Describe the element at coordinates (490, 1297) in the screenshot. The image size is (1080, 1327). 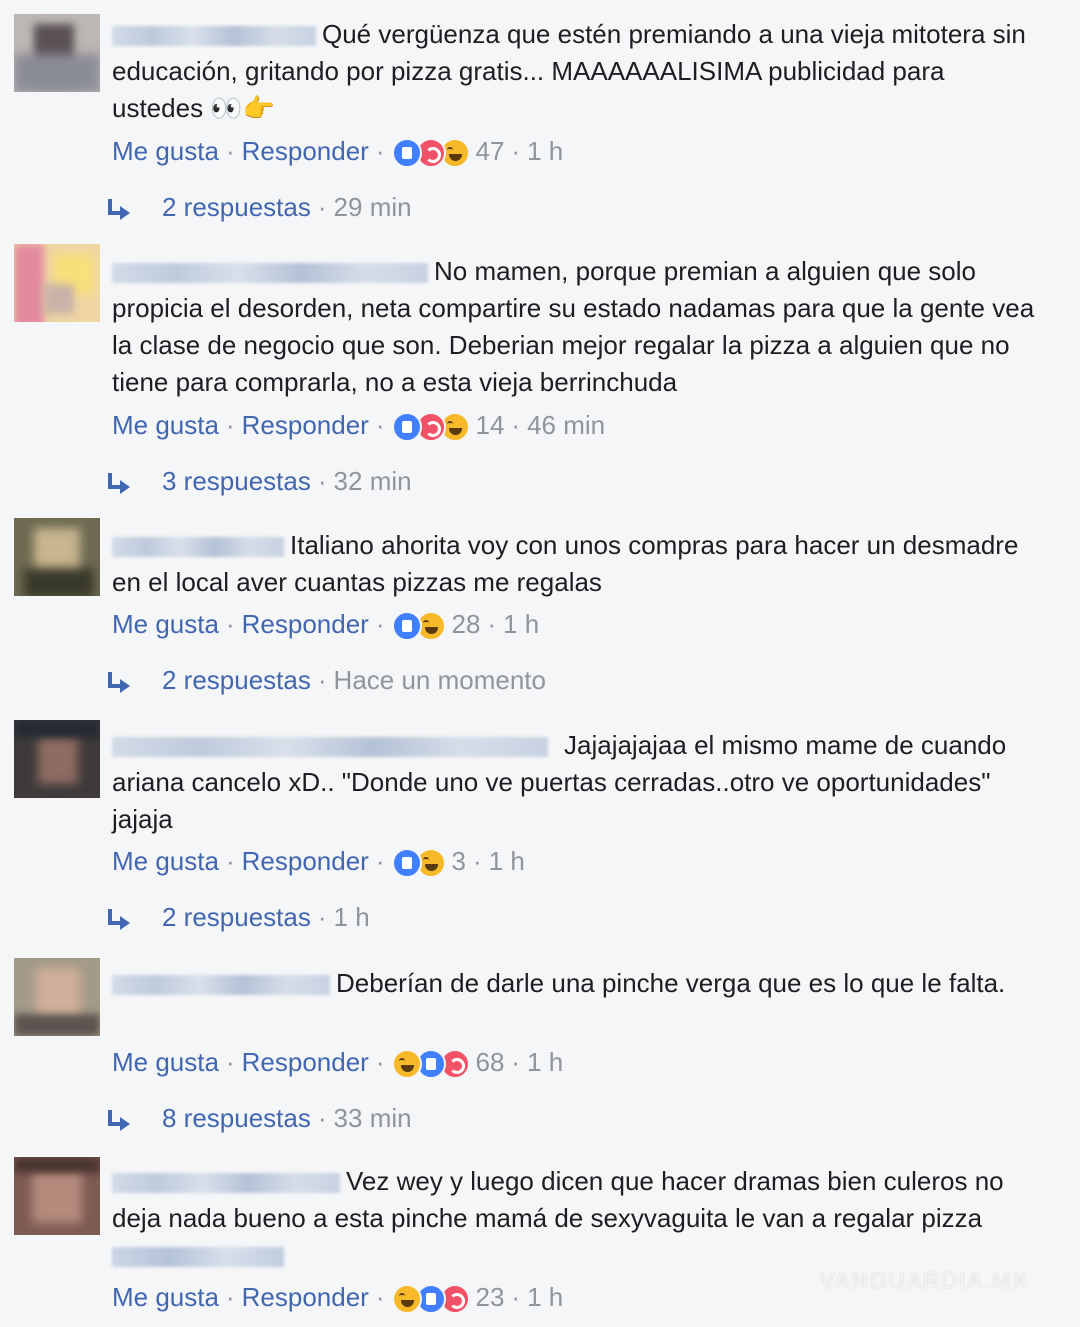
I see `reaction-count: 23` at that location.